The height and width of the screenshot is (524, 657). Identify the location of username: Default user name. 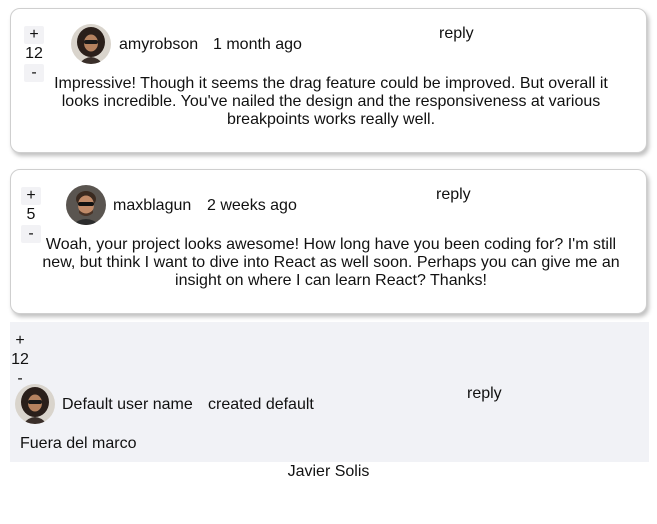
(127, 405).